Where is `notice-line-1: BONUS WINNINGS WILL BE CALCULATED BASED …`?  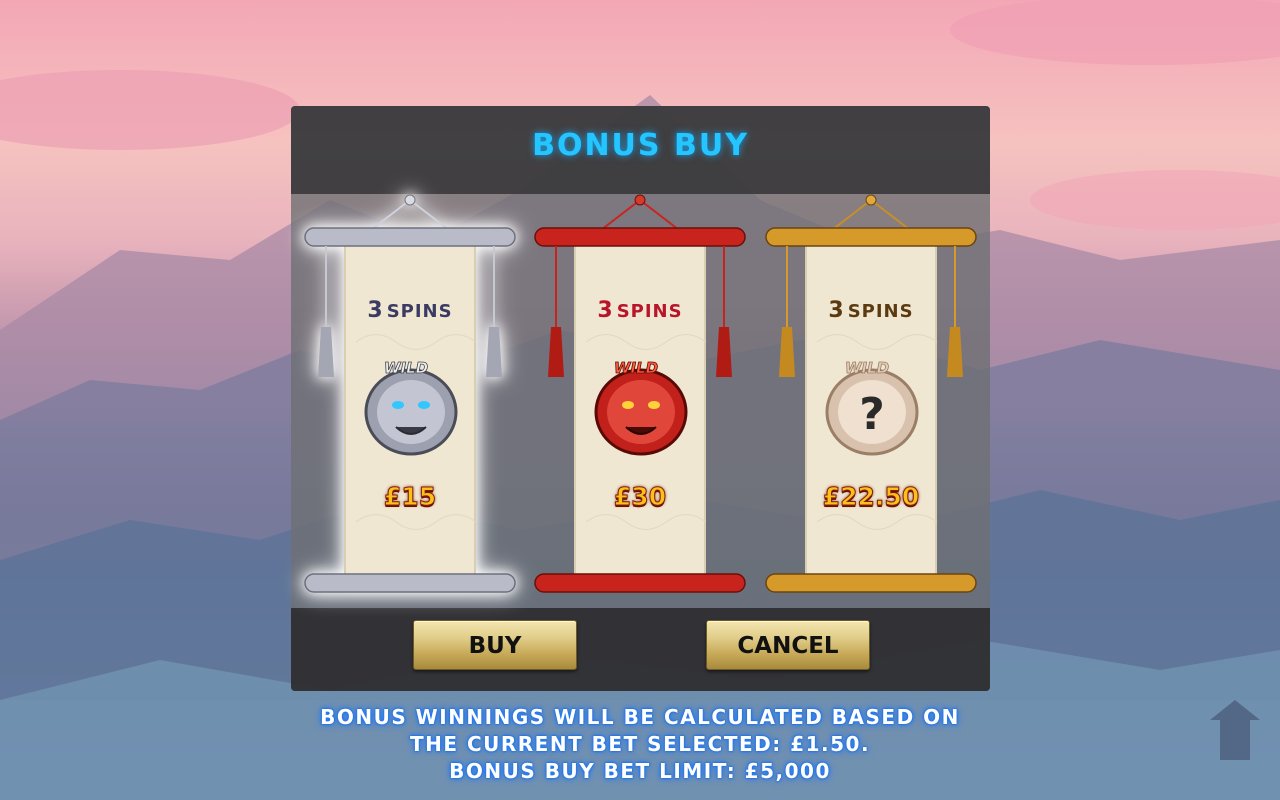 notice-line-1: BONUS WINNINGS WILL BE CALCULATED BASED … is located at coordinates (640, 717).